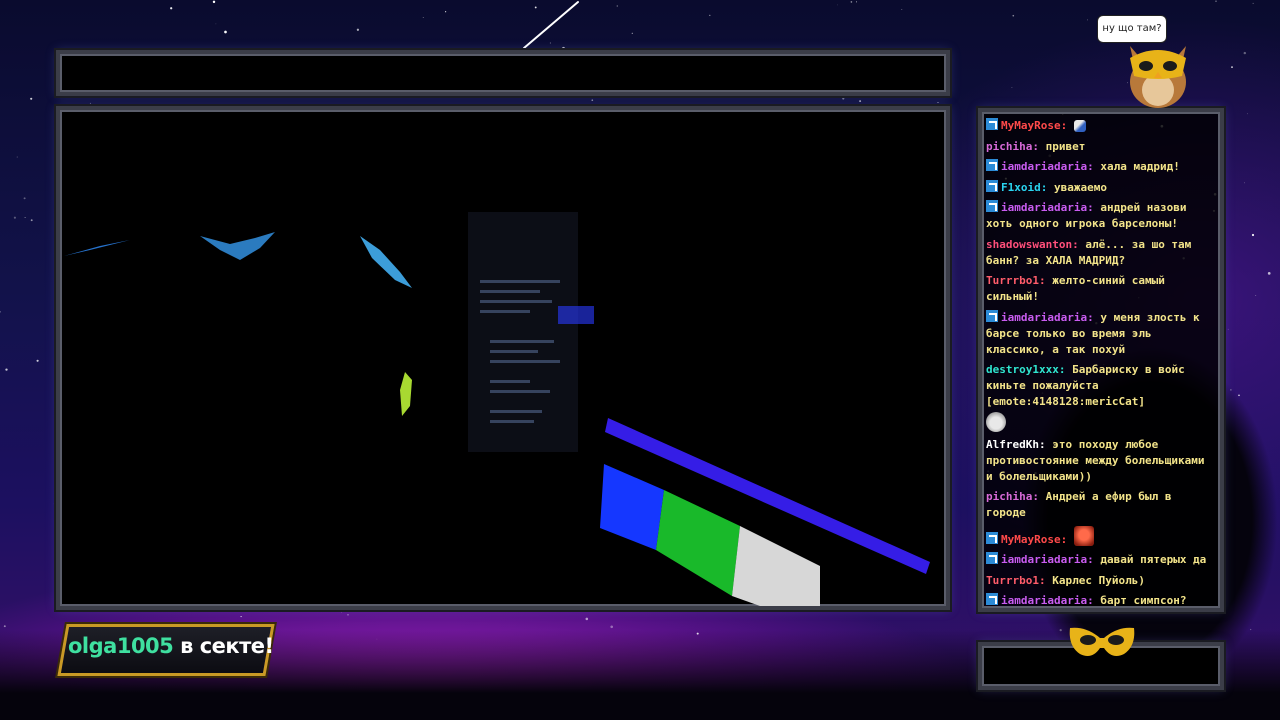  Describe the element at coordinates (1102, 641) in the screenshot. I see `gold-mask-logo-icon` at that location.